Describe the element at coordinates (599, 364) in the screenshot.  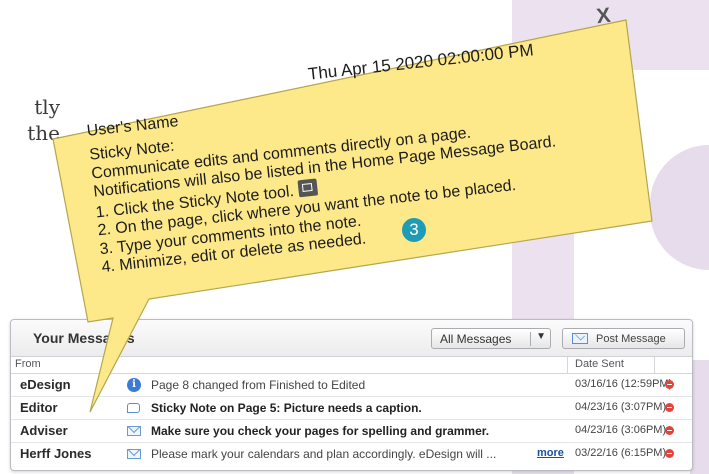
I see `column-header-date-sent: Date Sent` at that location.